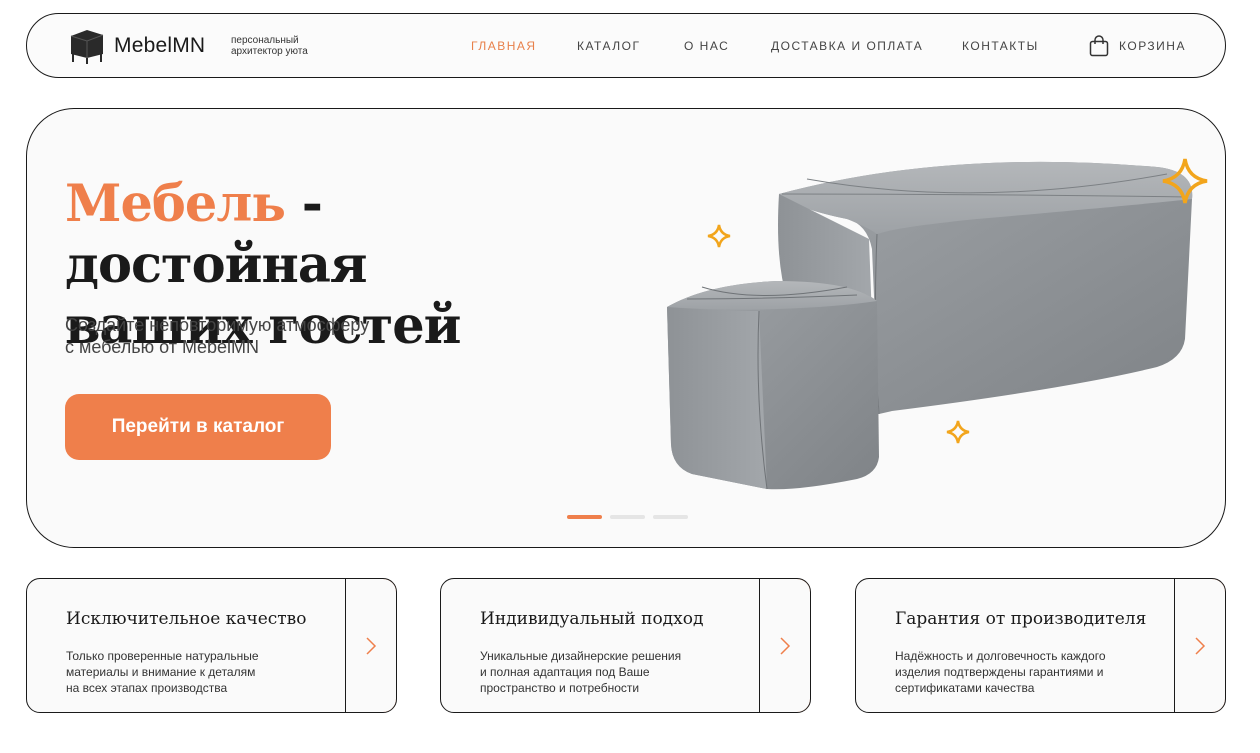 The height and width of the screenshot is (753, 1260). I want to click on feature-text-line: Только проверенные натуральные, so click(162, 656).